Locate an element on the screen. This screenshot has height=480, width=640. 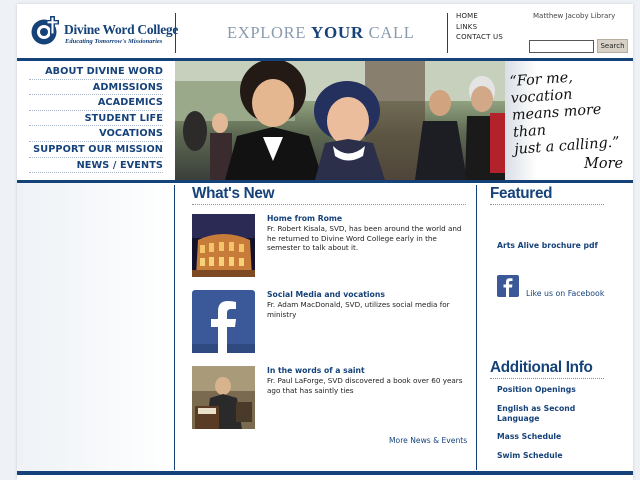
featured-heading: Featured is located at coordinates (547, 195).